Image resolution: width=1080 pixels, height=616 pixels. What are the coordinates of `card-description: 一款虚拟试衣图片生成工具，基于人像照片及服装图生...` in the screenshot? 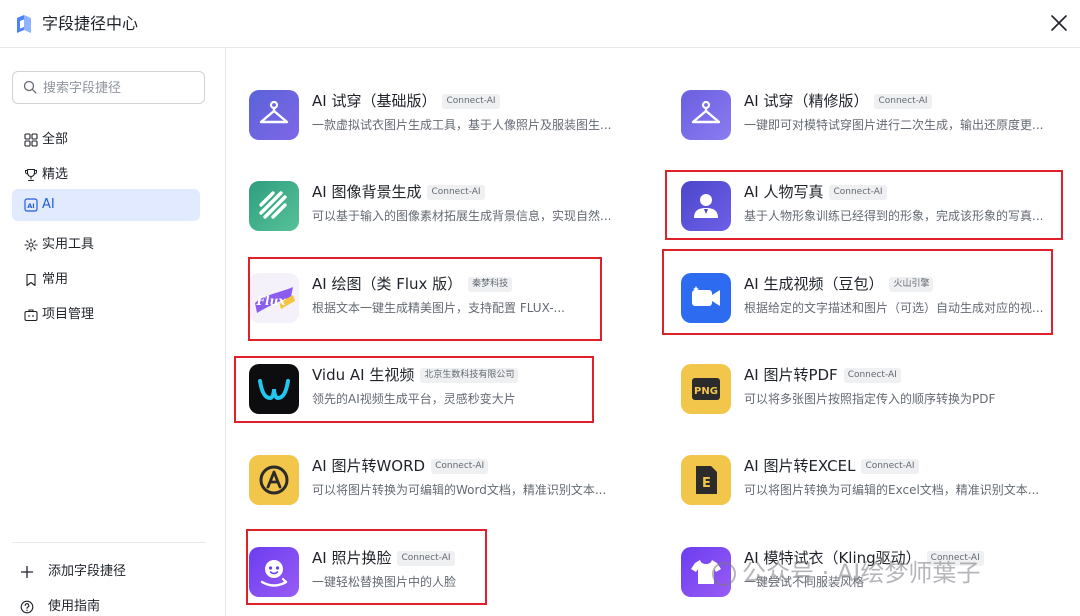 It's located at (462, 125).